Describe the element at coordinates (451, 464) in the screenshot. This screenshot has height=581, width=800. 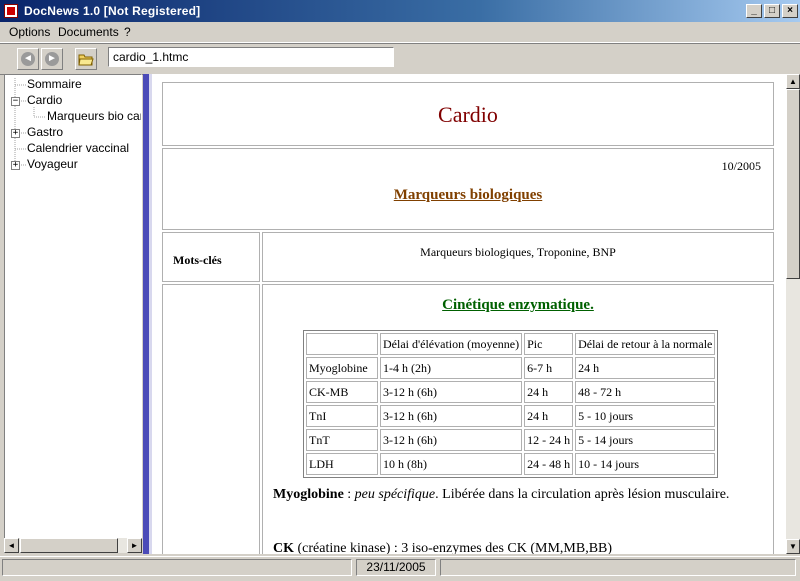
I see `table-cell: 10 h (8h)` at that location.